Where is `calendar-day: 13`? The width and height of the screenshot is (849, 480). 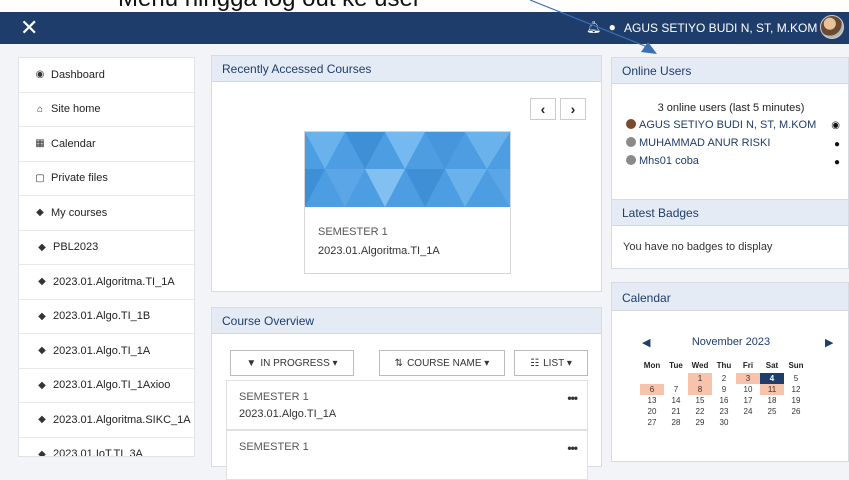
calendar-day: 13 is located at coordinates (652, 400).